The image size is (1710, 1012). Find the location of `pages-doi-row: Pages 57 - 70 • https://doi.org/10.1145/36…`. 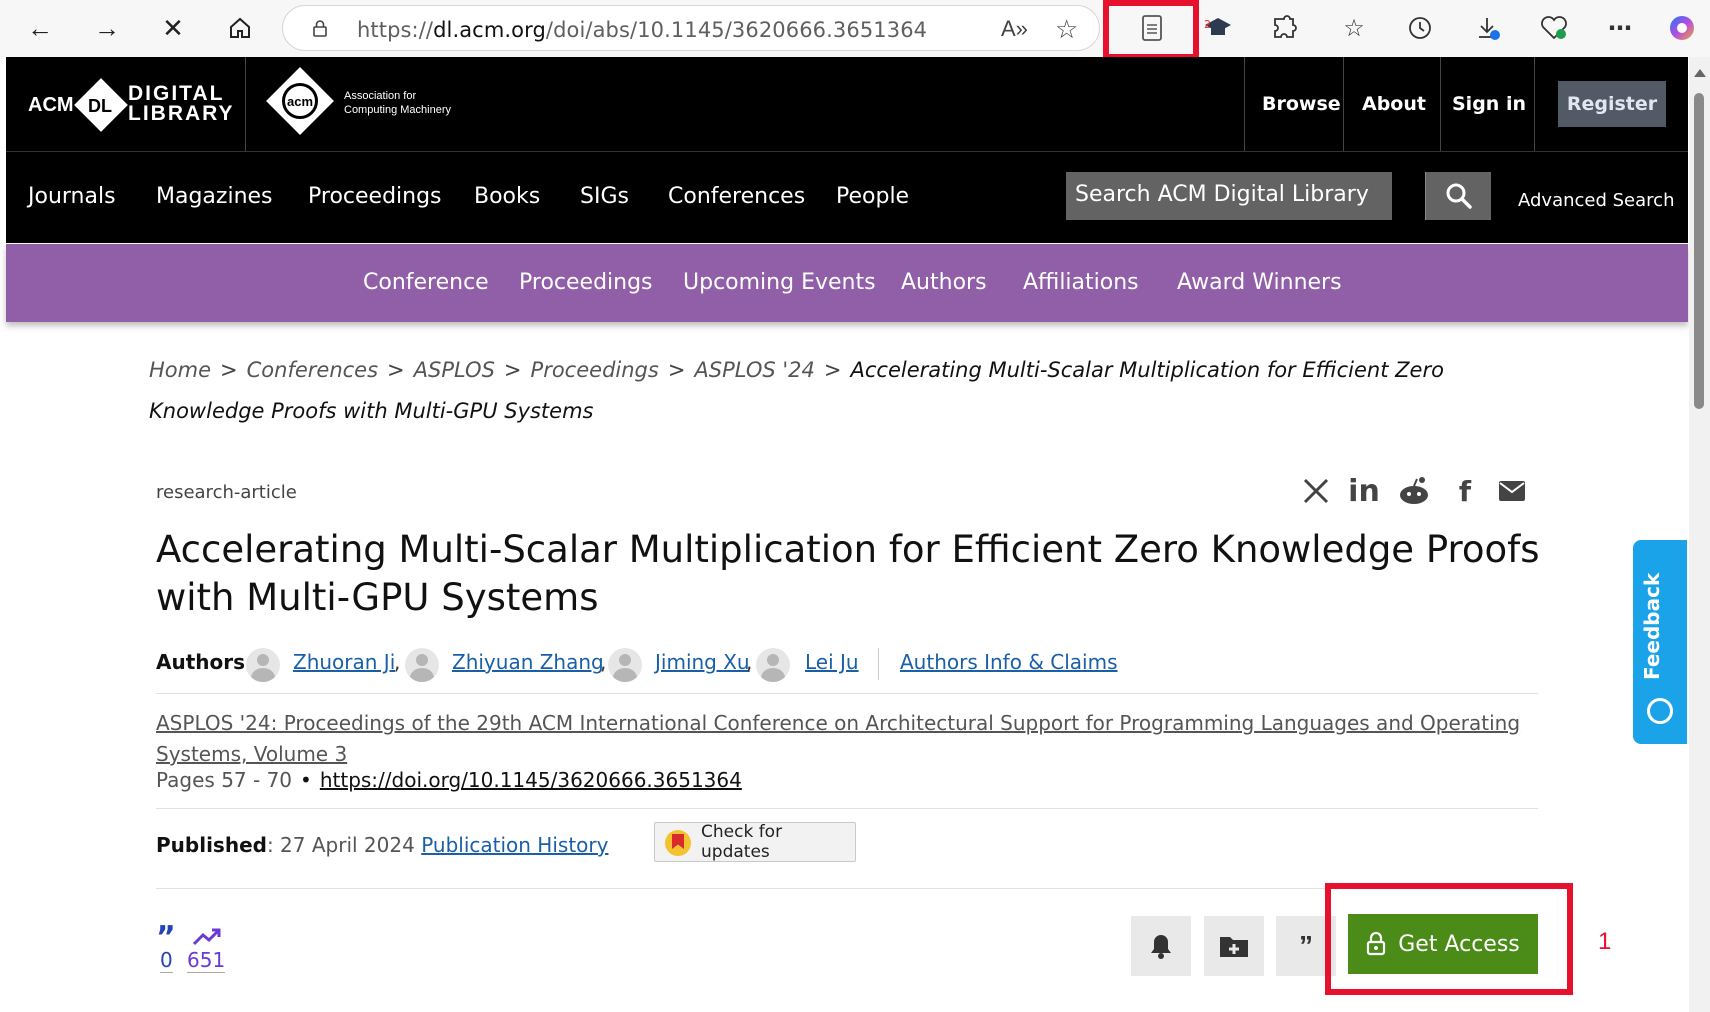

pages-doi-row: Pages 57 - 70 • https://doi.org/10.1145/36… is located at coordinates (449, 780).